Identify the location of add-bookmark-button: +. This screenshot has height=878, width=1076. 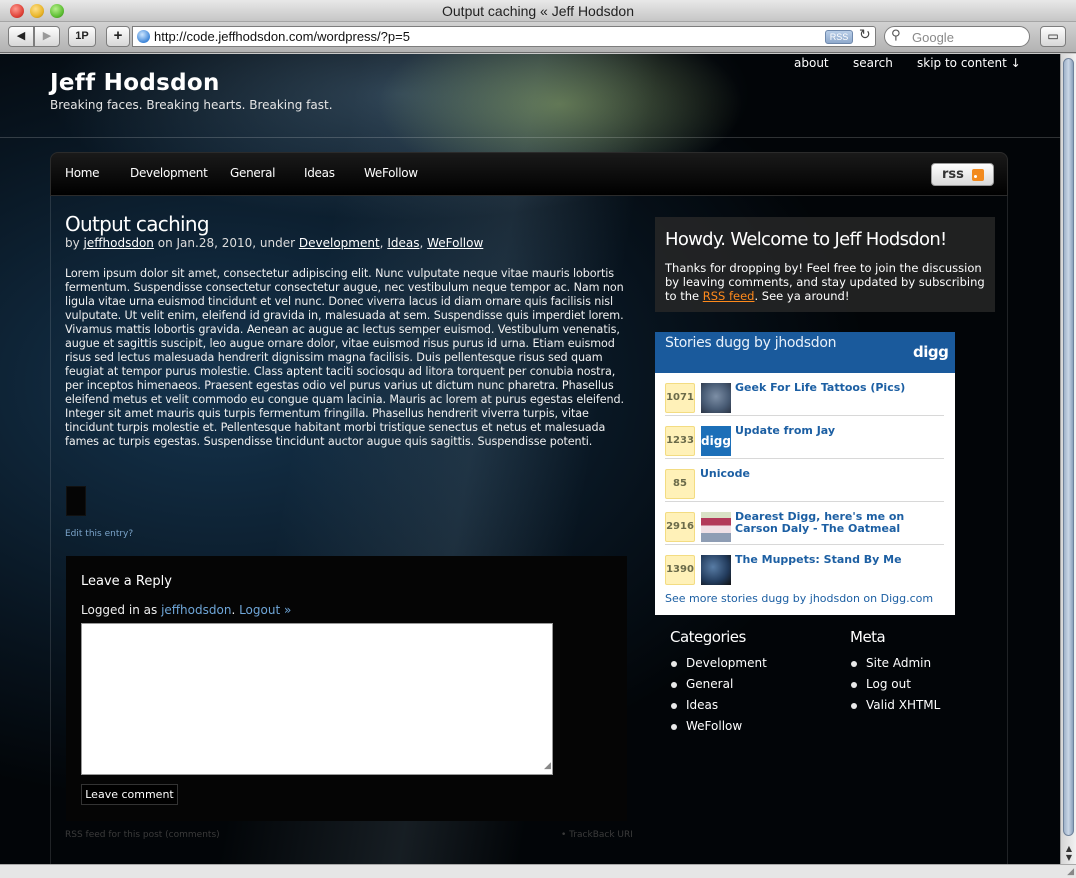
(118, 36).